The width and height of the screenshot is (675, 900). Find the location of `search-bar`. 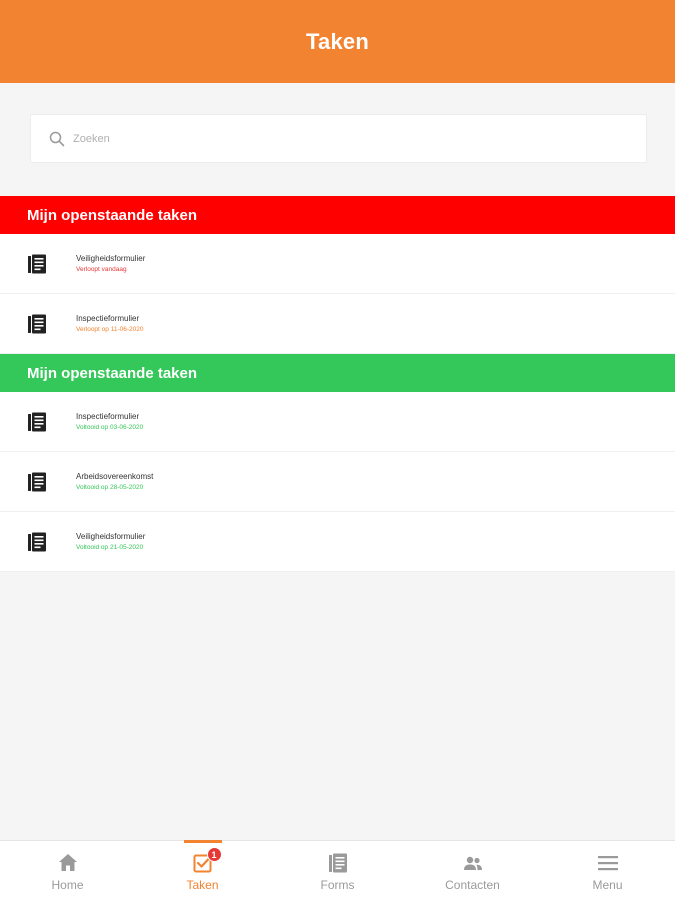

search-bar is located at coordinates (338, 138).